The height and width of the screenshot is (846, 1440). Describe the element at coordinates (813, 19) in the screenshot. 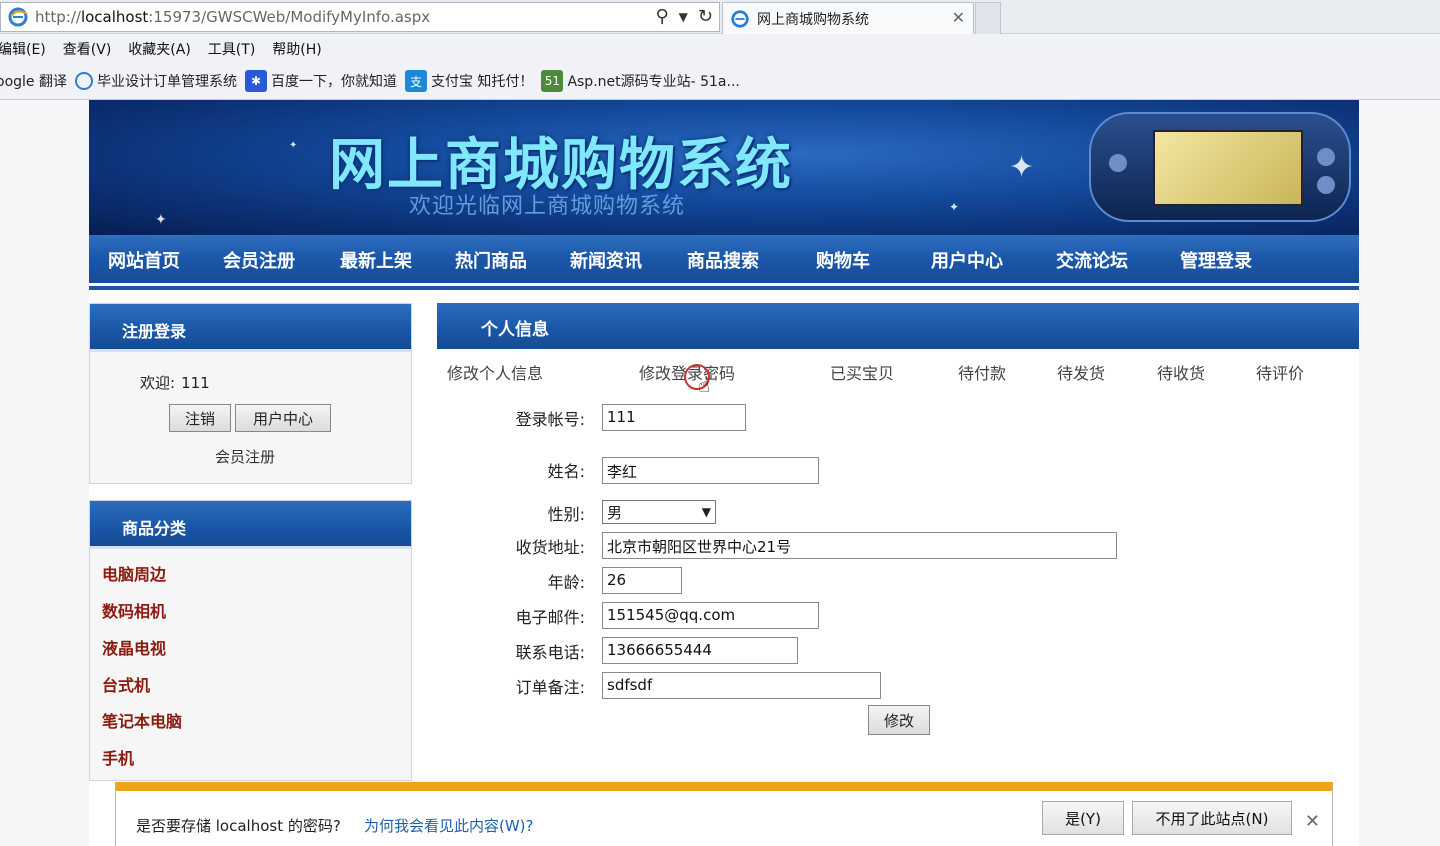

I see `tab-title: 网上商城购物系统` at that location.